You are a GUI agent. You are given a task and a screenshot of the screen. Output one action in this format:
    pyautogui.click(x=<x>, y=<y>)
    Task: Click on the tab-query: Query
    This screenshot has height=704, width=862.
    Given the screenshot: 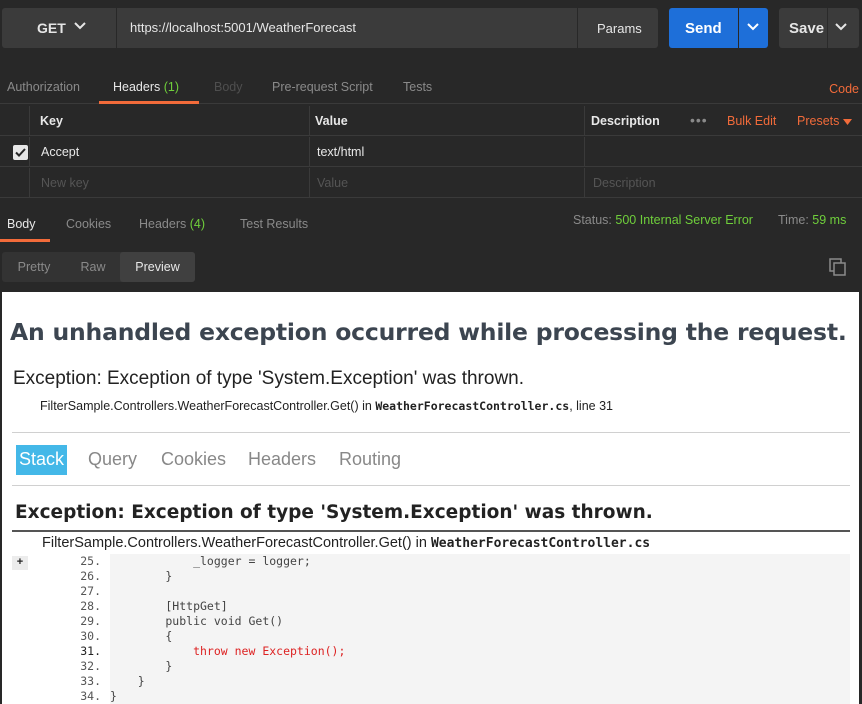 What is the action you would take?
    pyautogui.click(x=112, y=460)
    